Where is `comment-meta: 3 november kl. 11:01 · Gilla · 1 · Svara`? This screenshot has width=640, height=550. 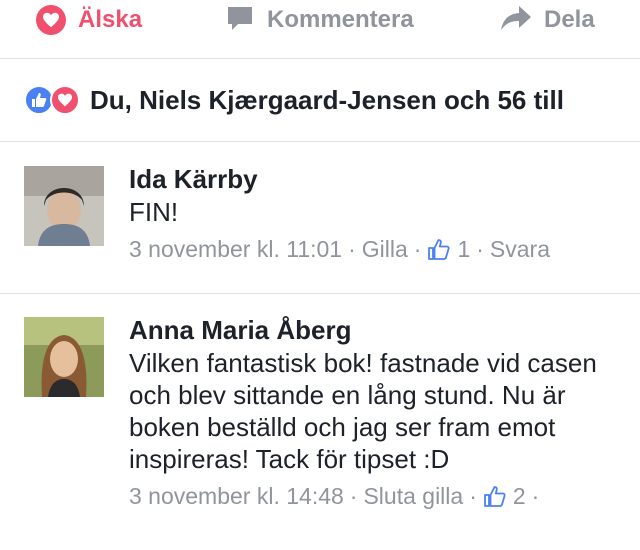
comment-meta: 3 november kl. 11:01 · Gilla · 1 · Svara is located at coordinates (369, 249).